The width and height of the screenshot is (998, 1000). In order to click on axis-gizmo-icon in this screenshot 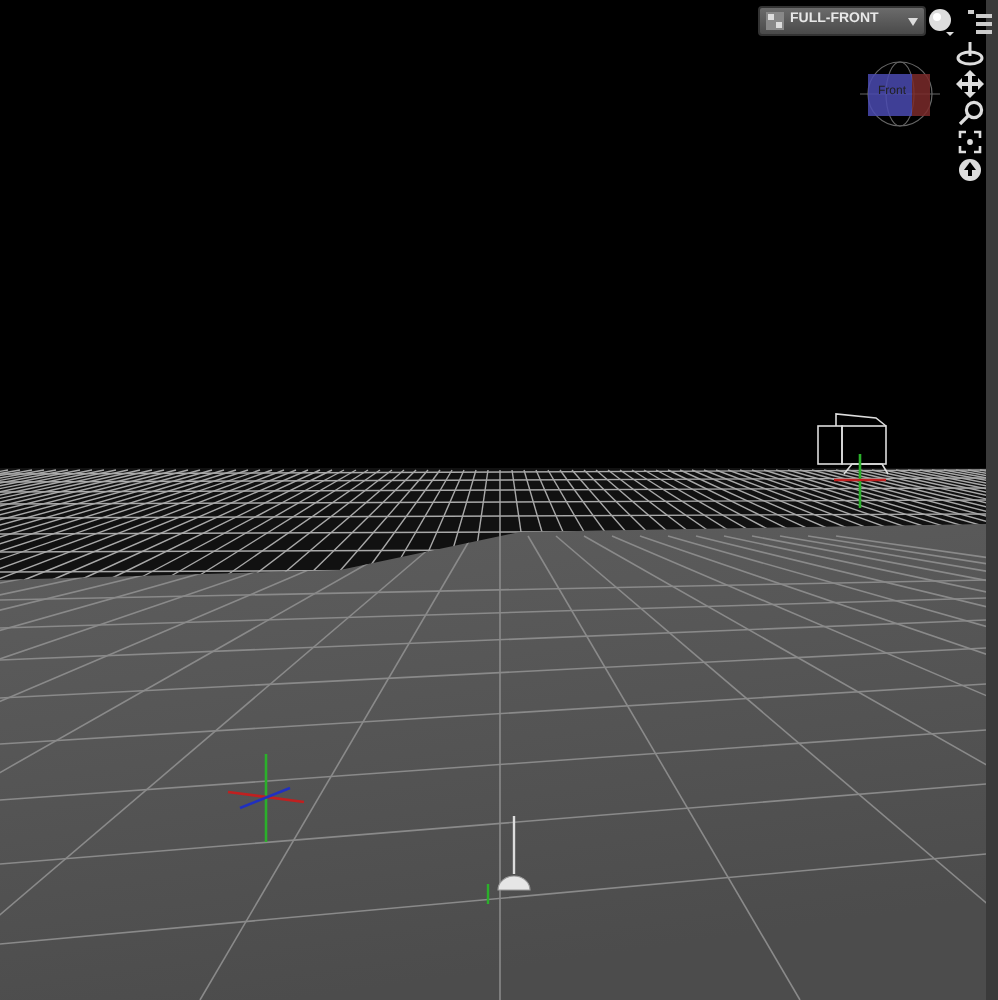, I will do `click(266, 798)`.